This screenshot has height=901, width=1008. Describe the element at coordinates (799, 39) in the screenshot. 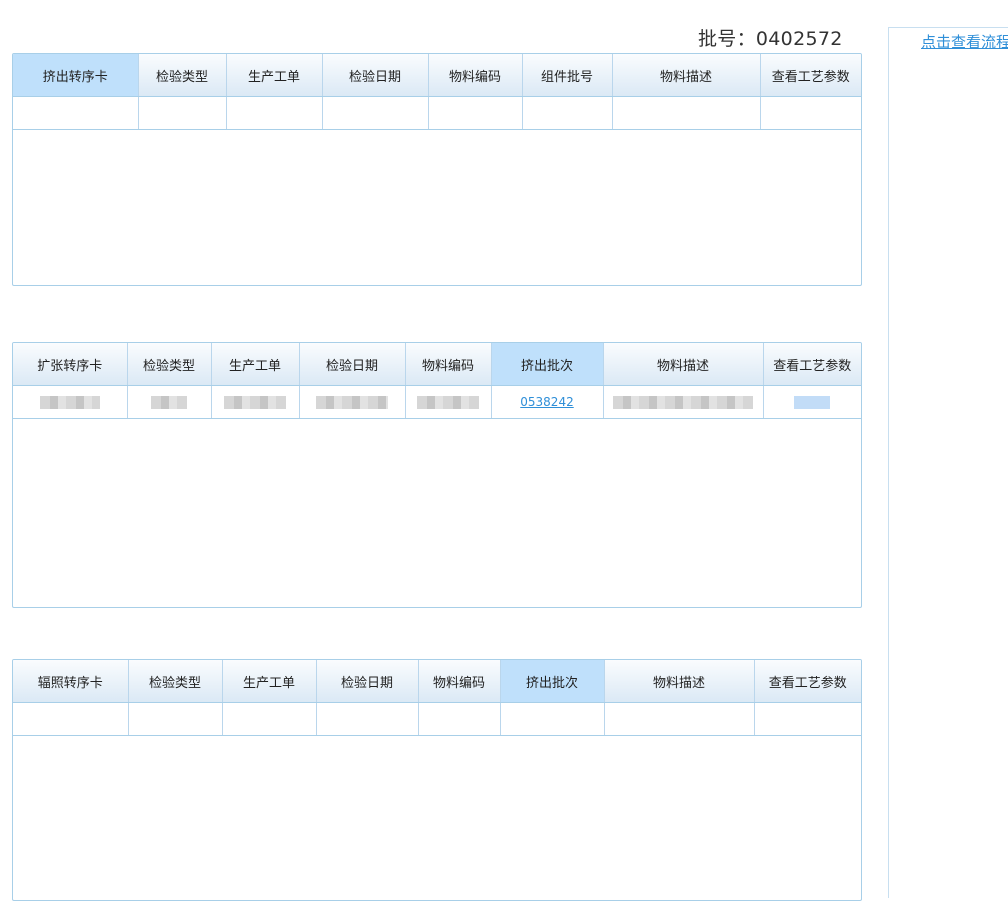

I see `batch-number-value: 0402572` at that location.